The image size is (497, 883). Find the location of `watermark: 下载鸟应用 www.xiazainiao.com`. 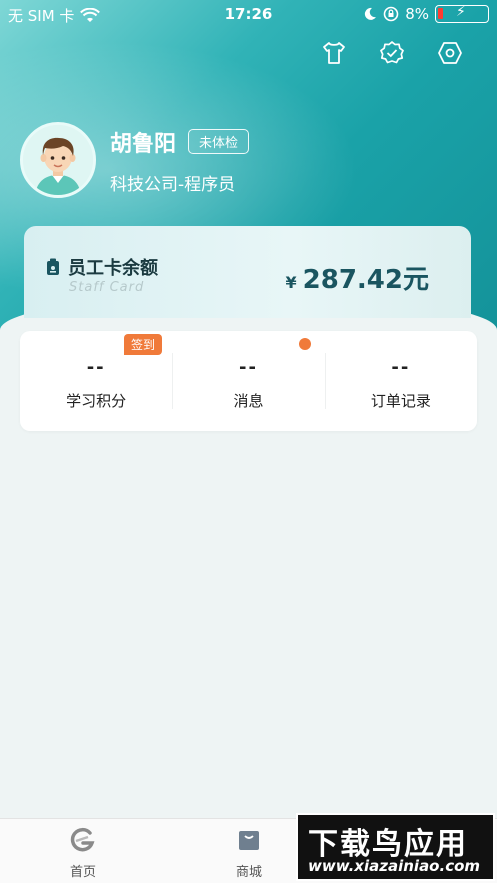

watermark: 下载鸟应用 www.xiazainiao.com is located at coordinates (395, 847).